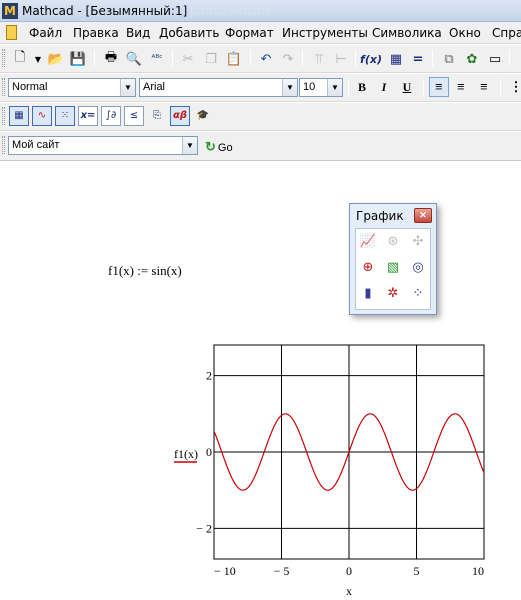  I want to click on matrix-toolbar-icon: ⁙, so click(65, 116).